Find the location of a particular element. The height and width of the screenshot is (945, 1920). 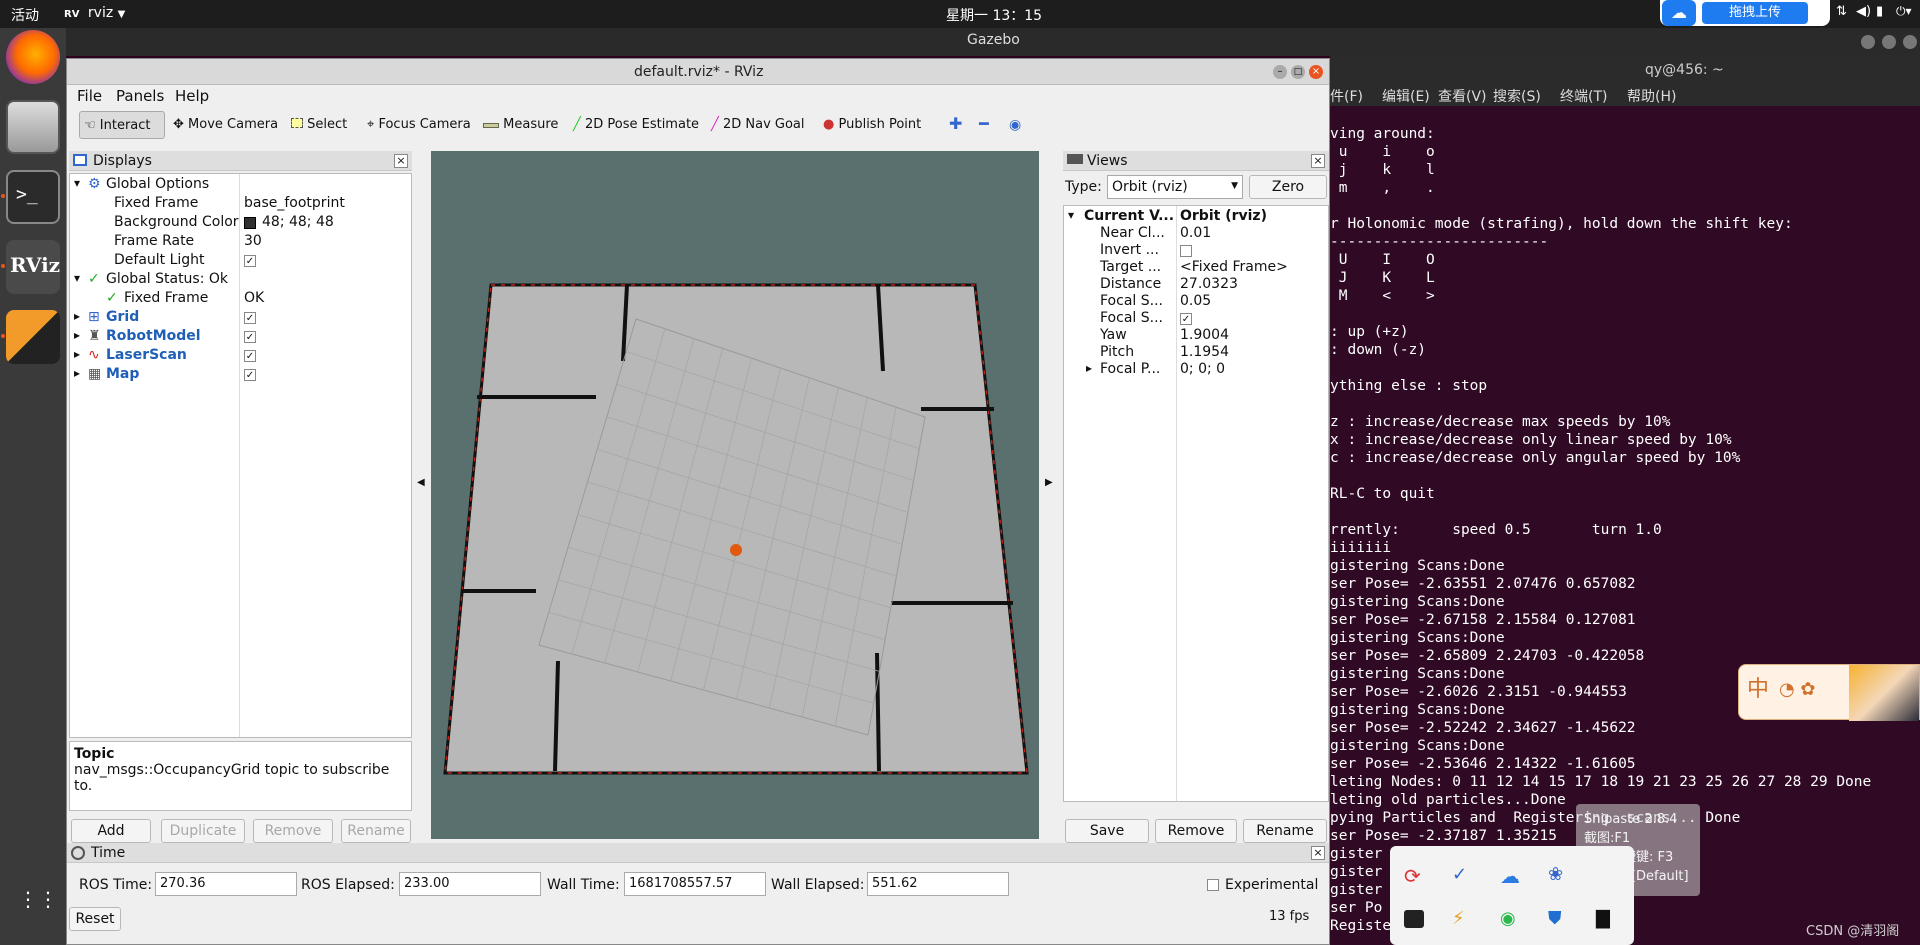

display-row: ▸ ♜ RobotModel ✓ is located at coordinates (240, 337).